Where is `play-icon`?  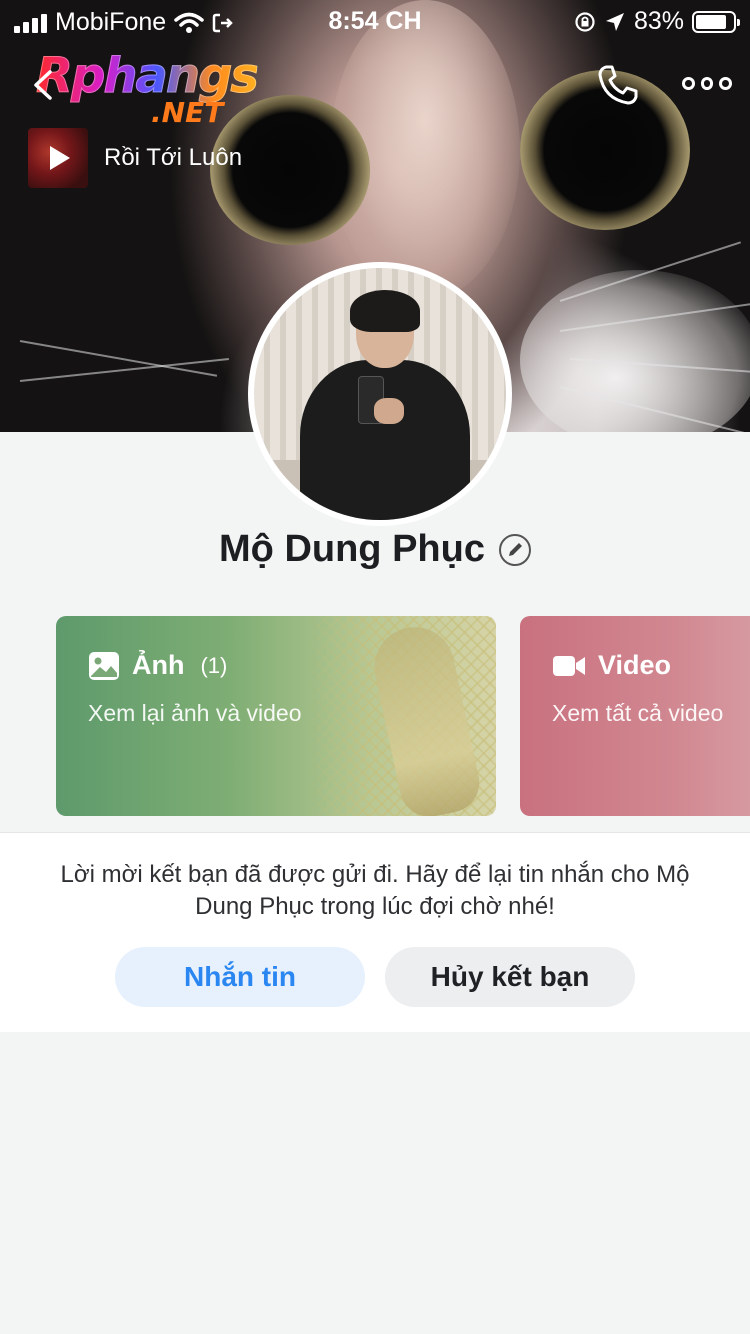
play-icon is located at coordinates (60, 158).